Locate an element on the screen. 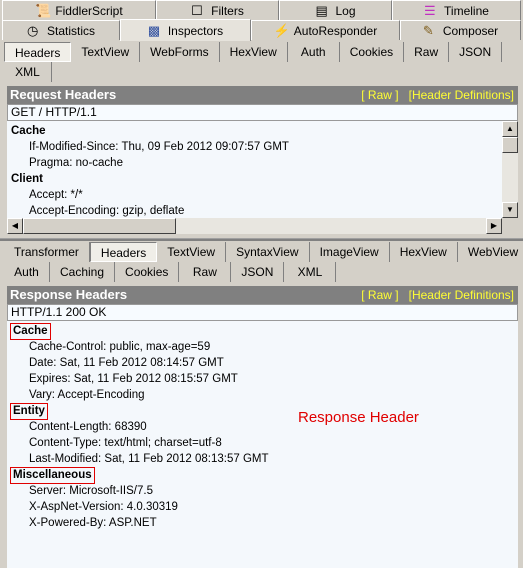  tab-log: ▤ Log is located at coordinates (335, 10).